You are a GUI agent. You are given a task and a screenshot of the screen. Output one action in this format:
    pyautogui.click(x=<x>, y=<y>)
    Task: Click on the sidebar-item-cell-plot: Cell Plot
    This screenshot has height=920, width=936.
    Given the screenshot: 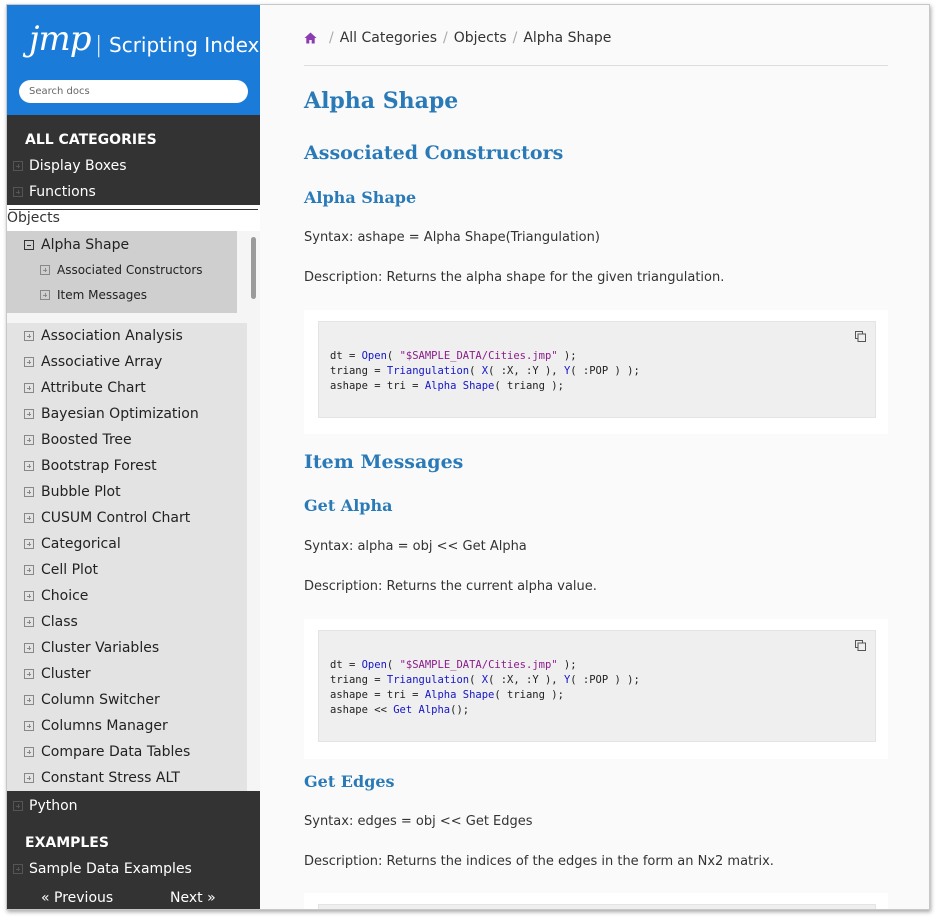 What is the action you would take?
    pyautogui.click(x=127, y=570)
    